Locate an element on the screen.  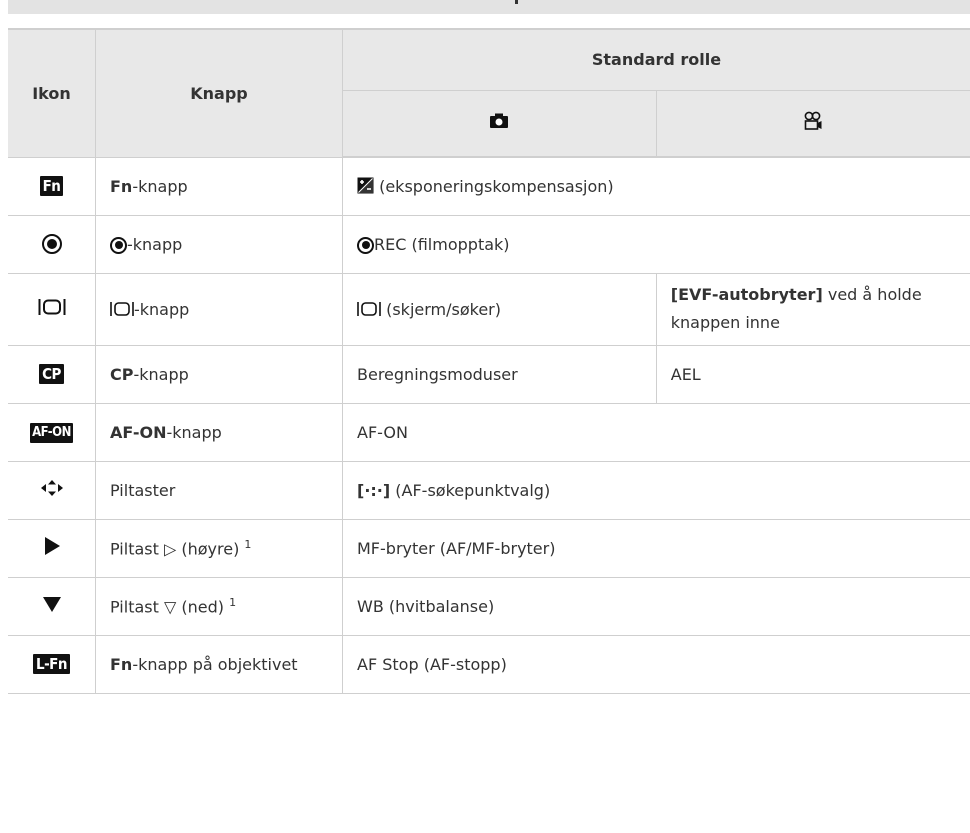
knapp-cell: AF-ON-knapp is located at coordinates (219, 432).